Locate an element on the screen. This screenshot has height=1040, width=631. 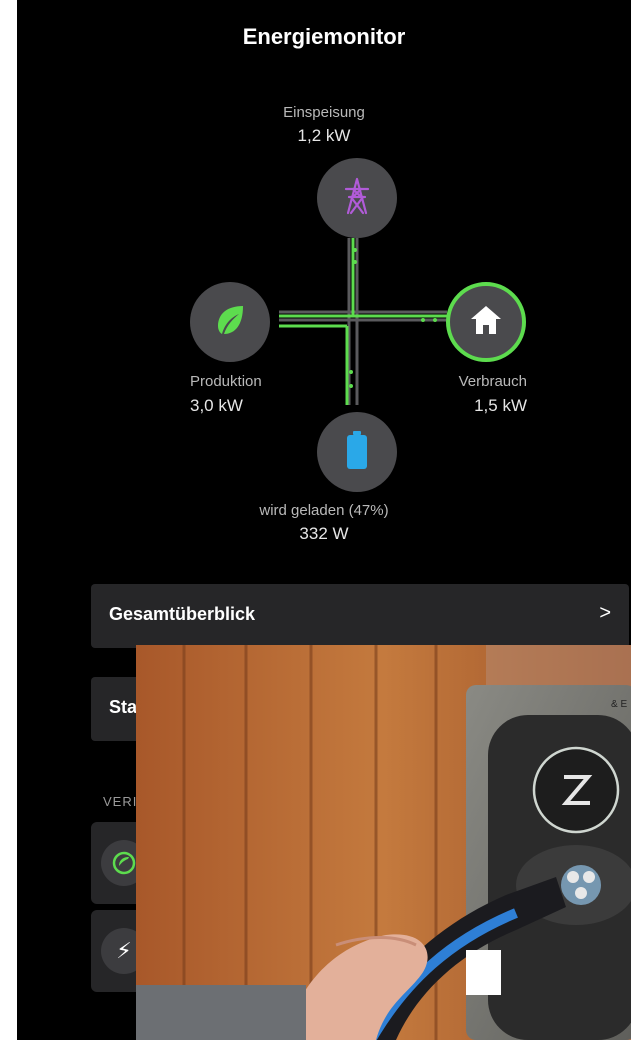
battery-icon is located at coordinates (357, 452).